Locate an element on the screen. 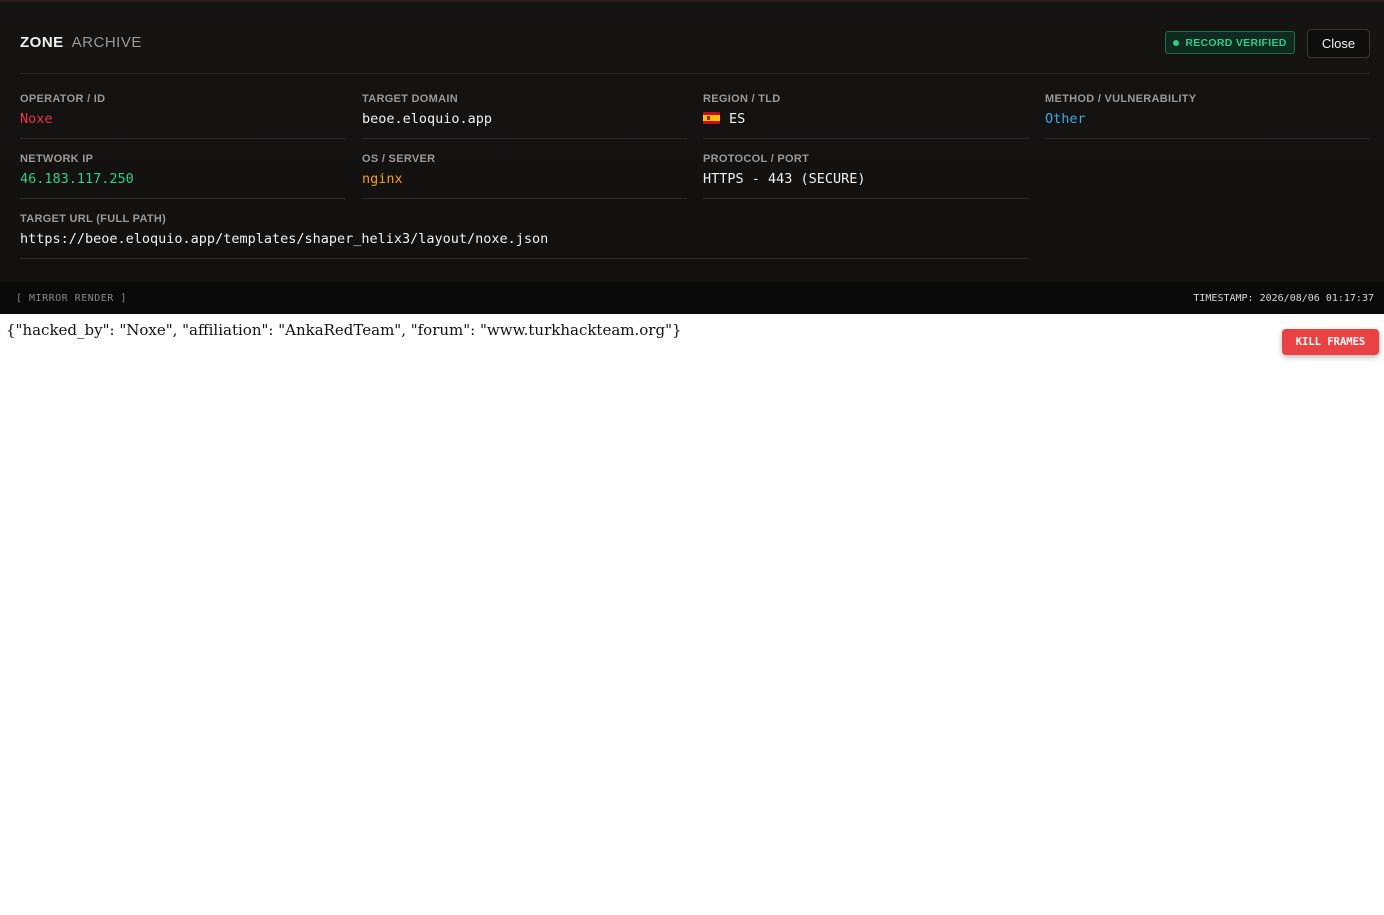 The width and height of the screenshot is (1384, 915). status-dot-icon is located at coordinates (1176, 42).